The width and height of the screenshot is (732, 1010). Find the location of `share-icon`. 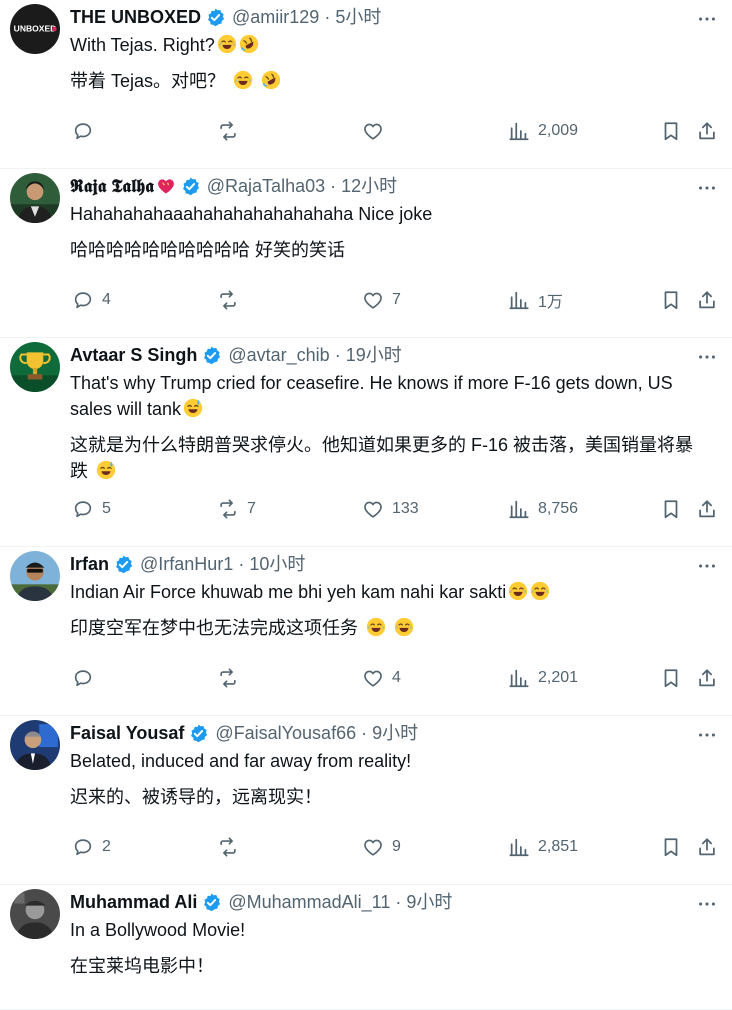

share-icon is located at coordinates (707, 131).